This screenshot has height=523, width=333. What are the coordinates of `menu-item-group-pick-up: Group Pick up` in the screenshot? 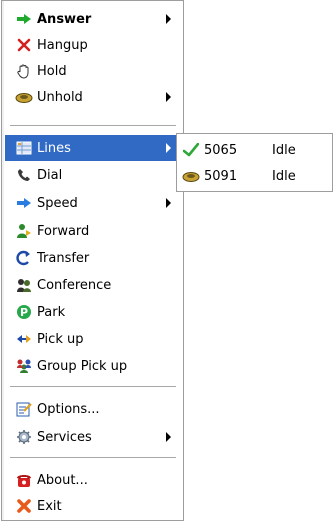 It's located at (93, 366).